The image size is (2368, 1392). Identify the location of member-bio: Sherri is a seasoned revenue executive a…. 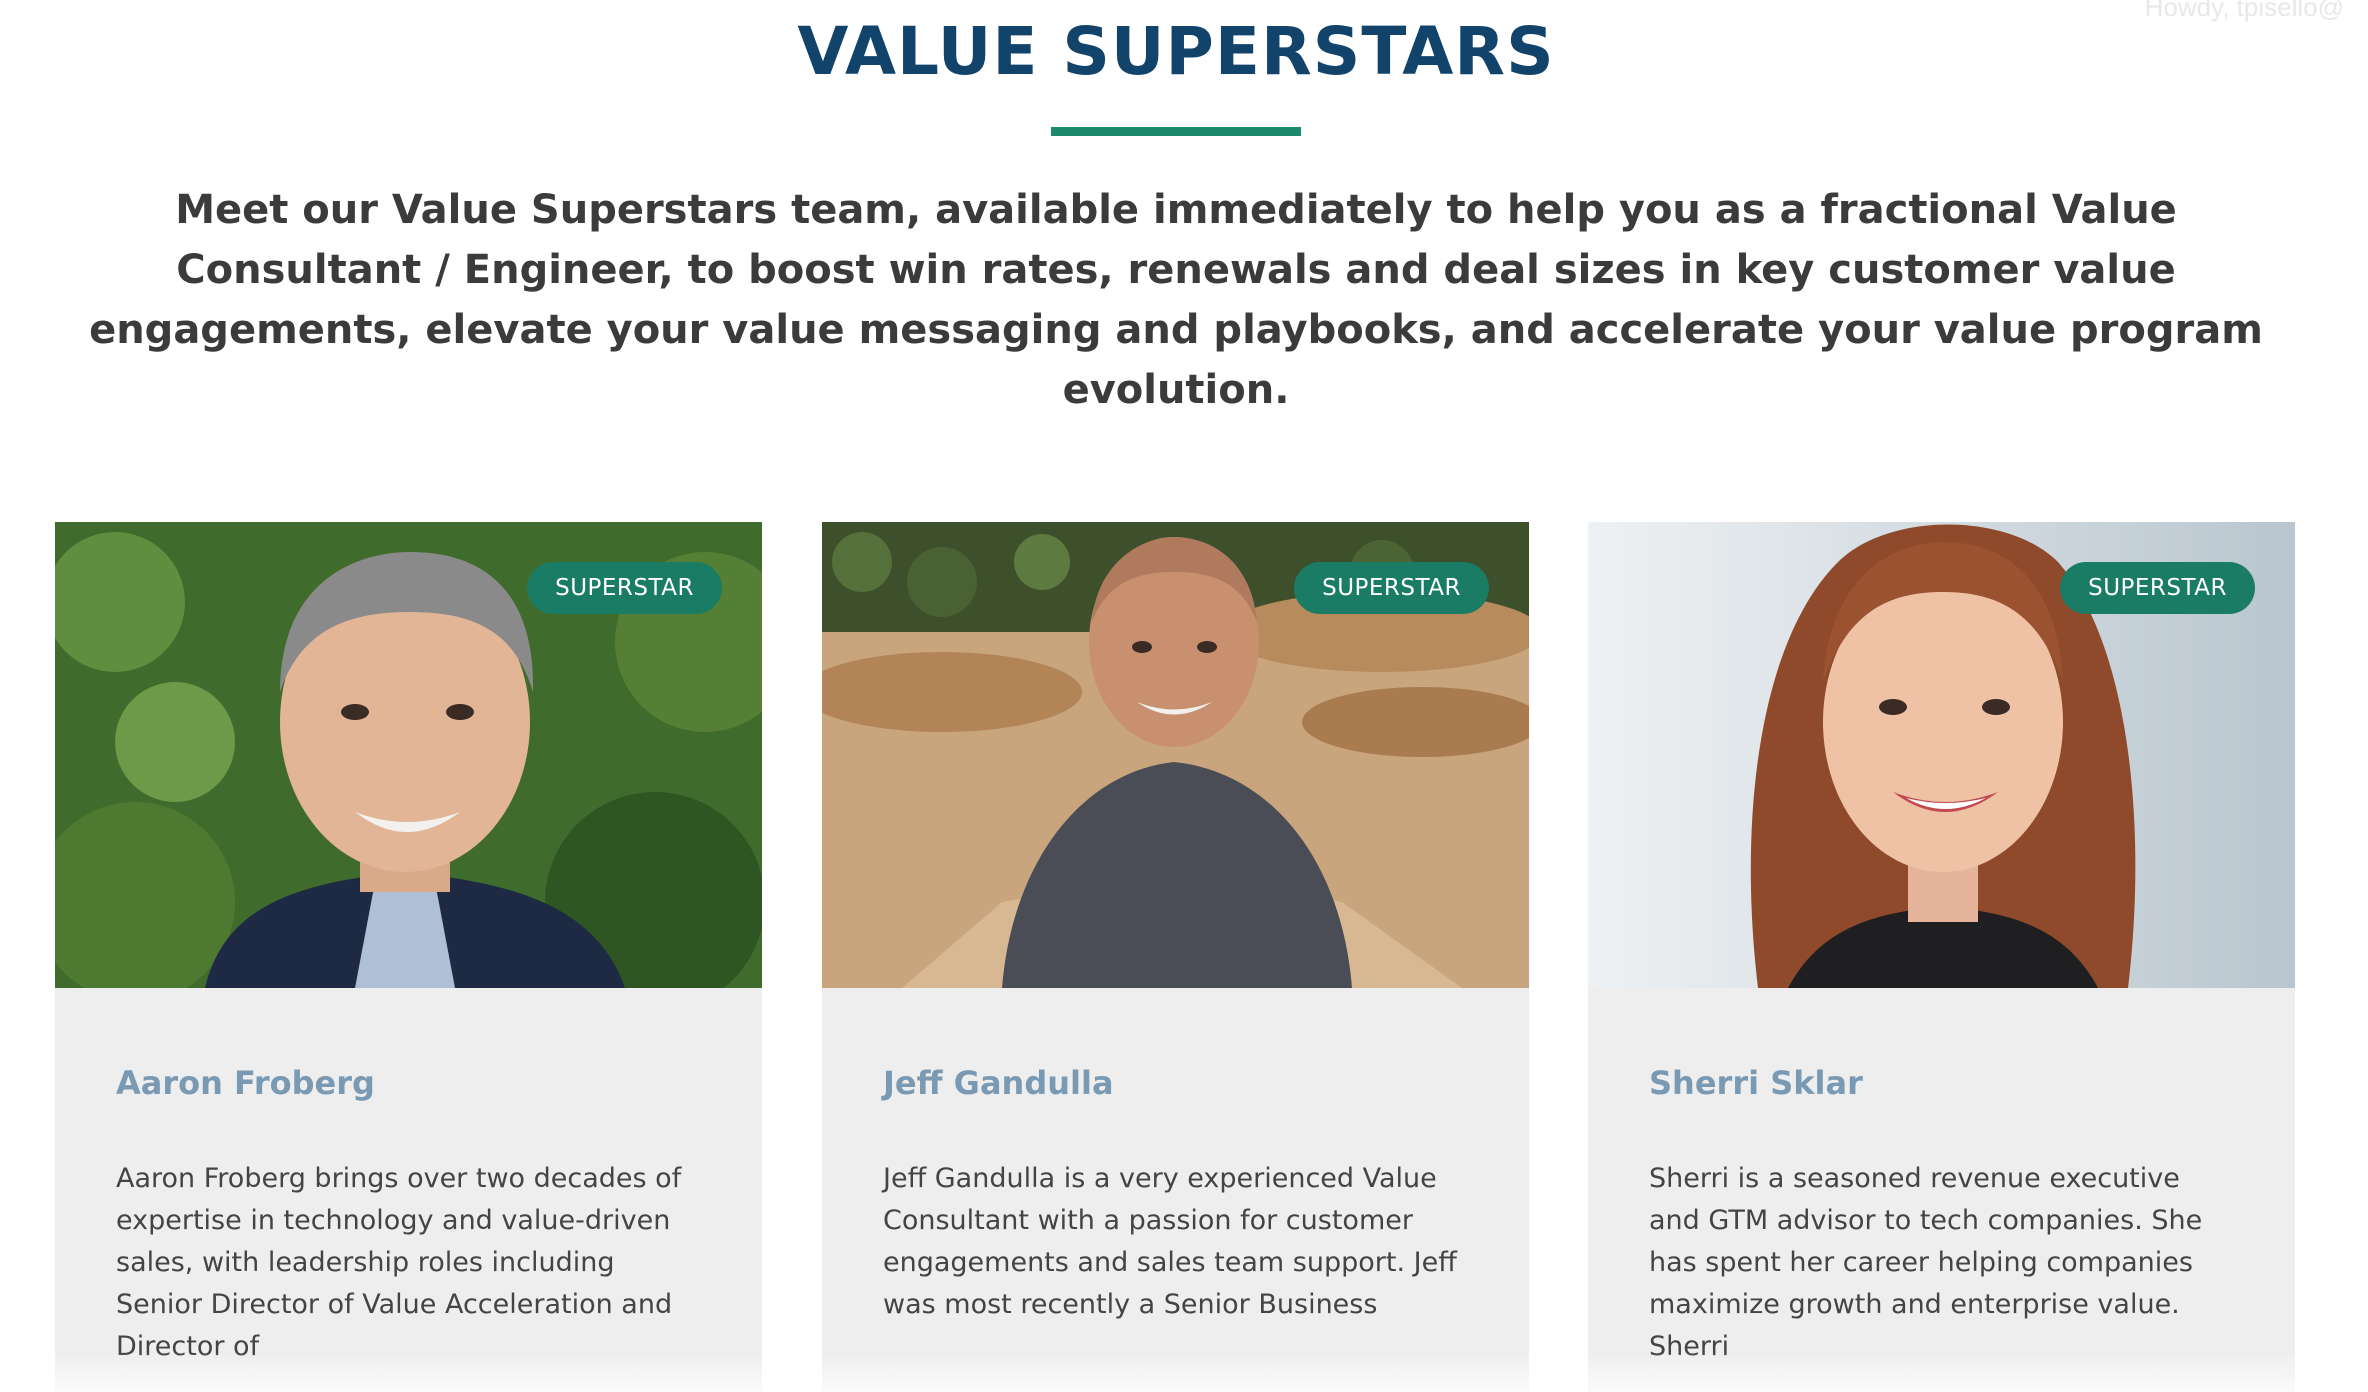
(1926, 1262).